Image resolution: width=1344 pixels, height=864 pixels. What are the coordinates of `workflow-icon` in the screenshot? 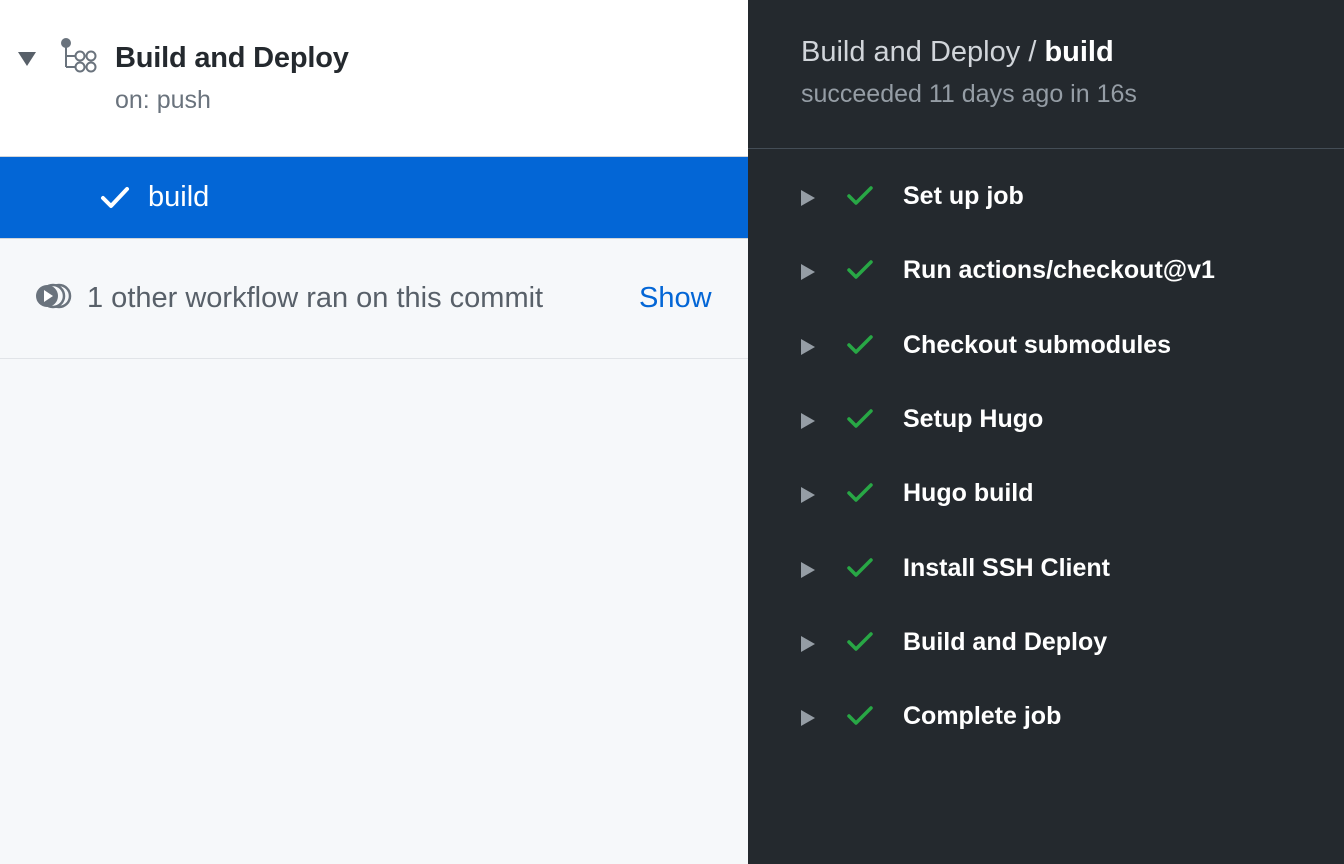 It's located at (78, 57).